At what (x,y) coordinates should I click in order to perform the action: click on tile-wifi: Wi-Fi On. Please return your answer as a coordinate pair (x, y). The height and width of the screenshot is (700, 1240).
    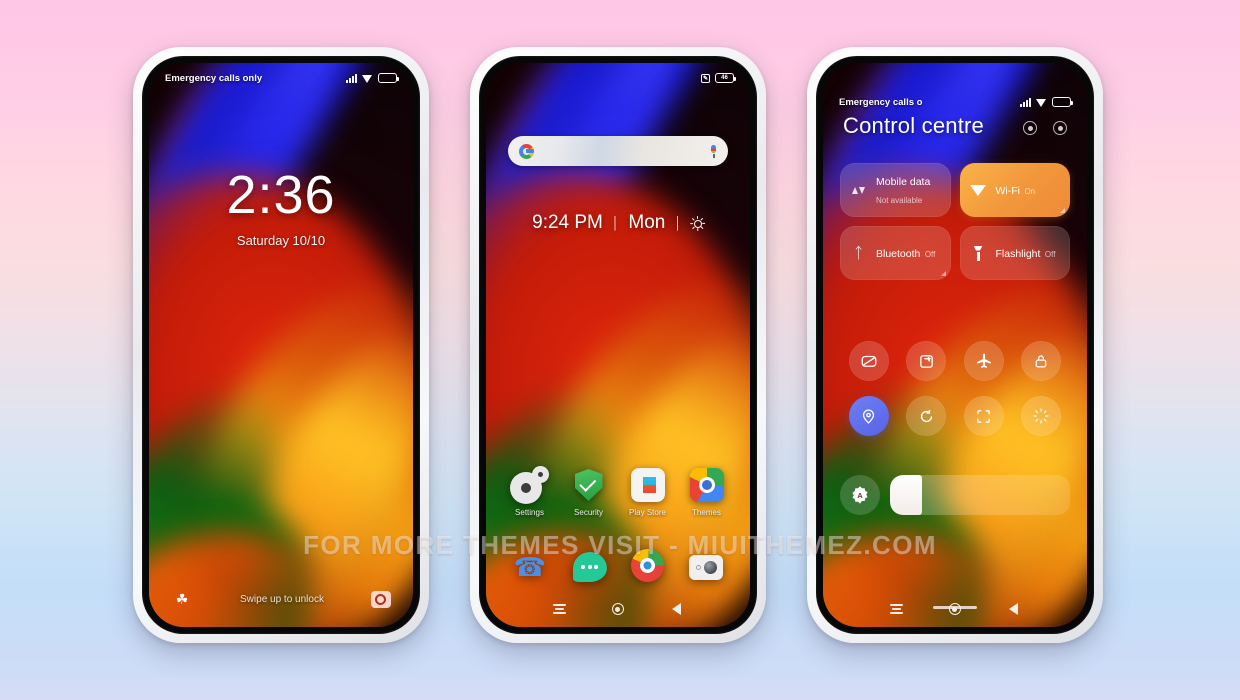
    Looking at the image, I should click on (1014, 190).